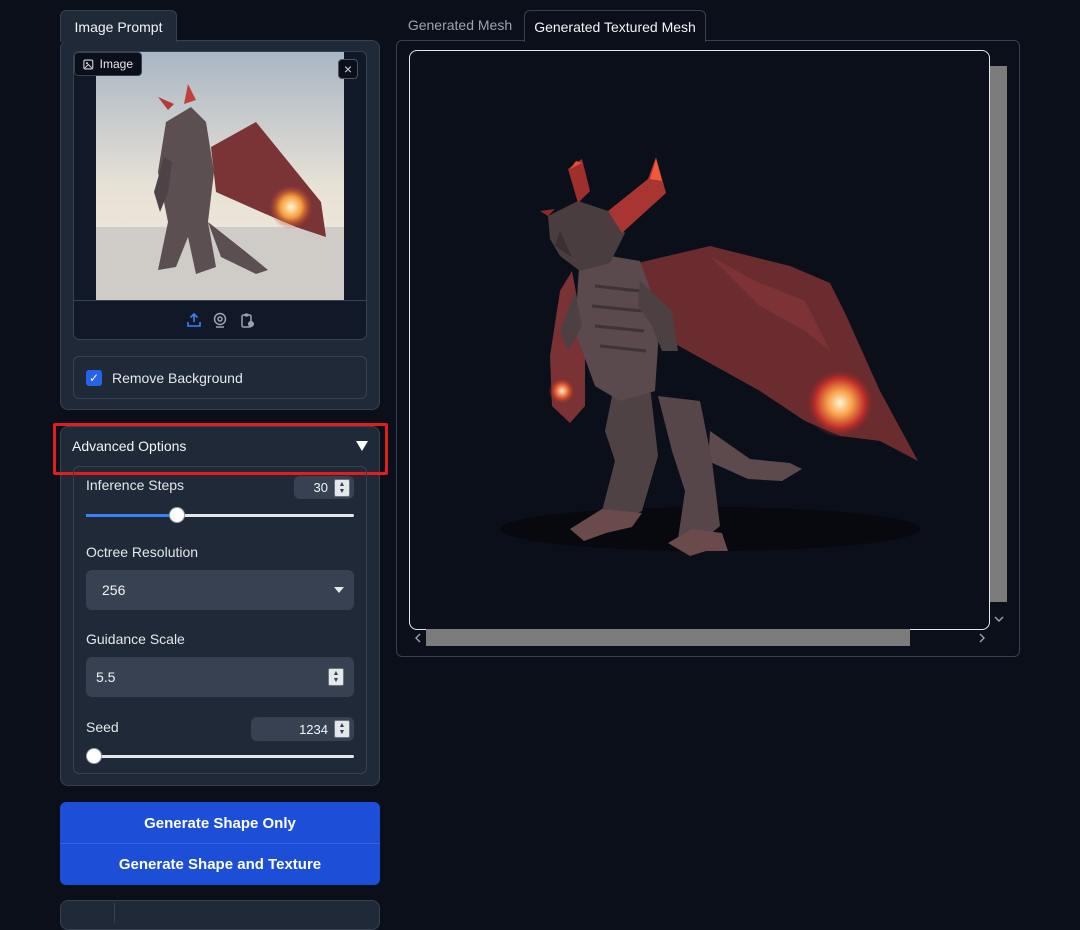 The width and height of the screenshot is (1080, 930). What do you see at coordinates (135, 639) in the screenshot?
I see `guidance-scale-label: Guidance Scale` at bounding box center [135, 639].